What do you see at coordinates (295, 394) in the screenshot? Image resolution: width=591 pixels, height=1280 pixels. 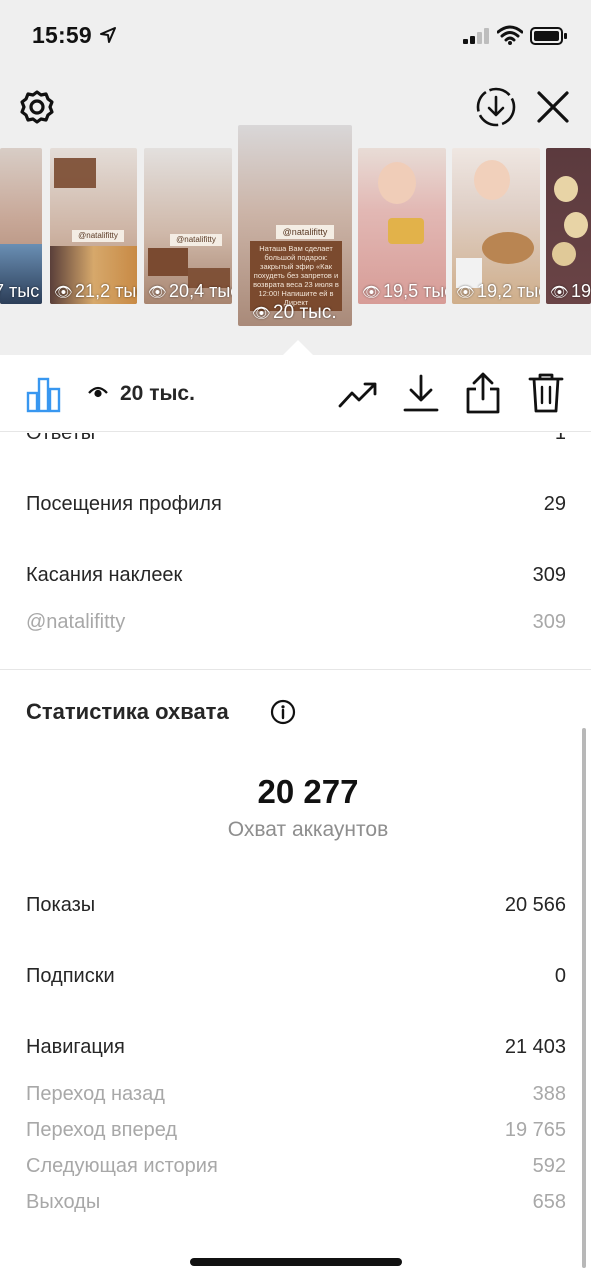 I see `story-toolbar: 20 тыс.` at bounding box center [295, 394].